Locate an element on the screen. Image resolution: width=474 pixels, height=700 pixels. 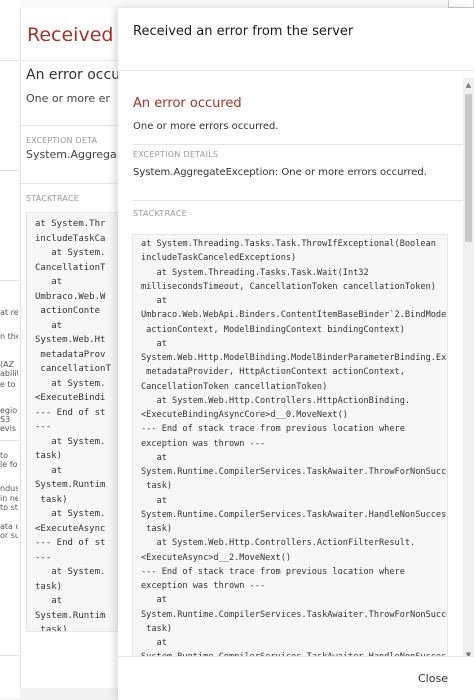
background-left-text: evis is located at coordinates (8, 428).